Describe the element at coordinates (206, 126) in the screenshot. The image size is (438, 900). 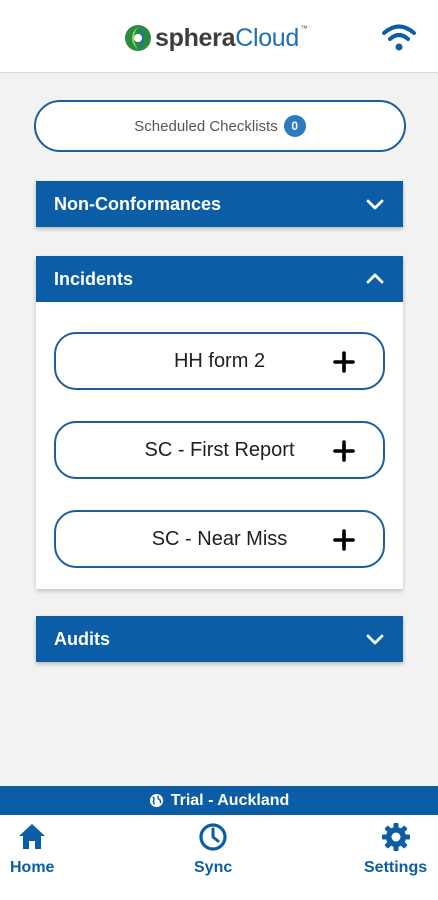
I see `scheduled-checklists-label: Scheduled Checklists` at that location.